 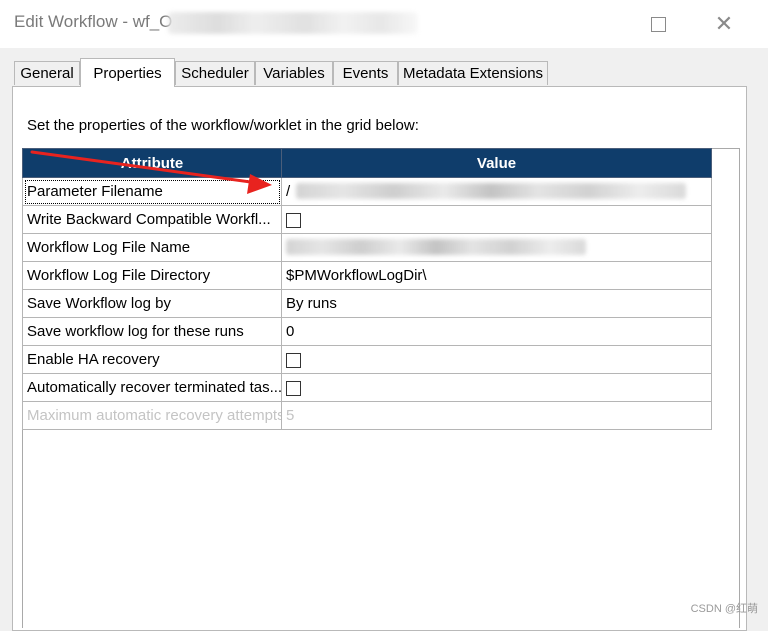 What do you see at coordinates (293, 361) in the screenshot?
I see `enable-ha-recovery-checkbox` at bounding box center [293, 361].